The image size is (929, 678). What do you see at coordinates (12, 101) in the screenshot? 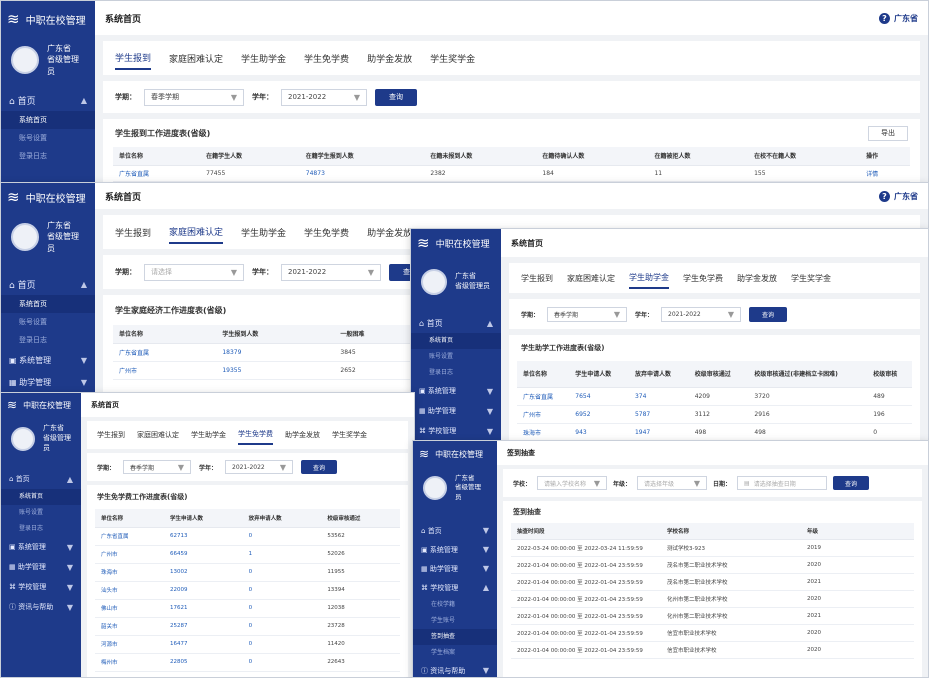
I see `home-icon: ⌂` at bounding box center [12, 101].